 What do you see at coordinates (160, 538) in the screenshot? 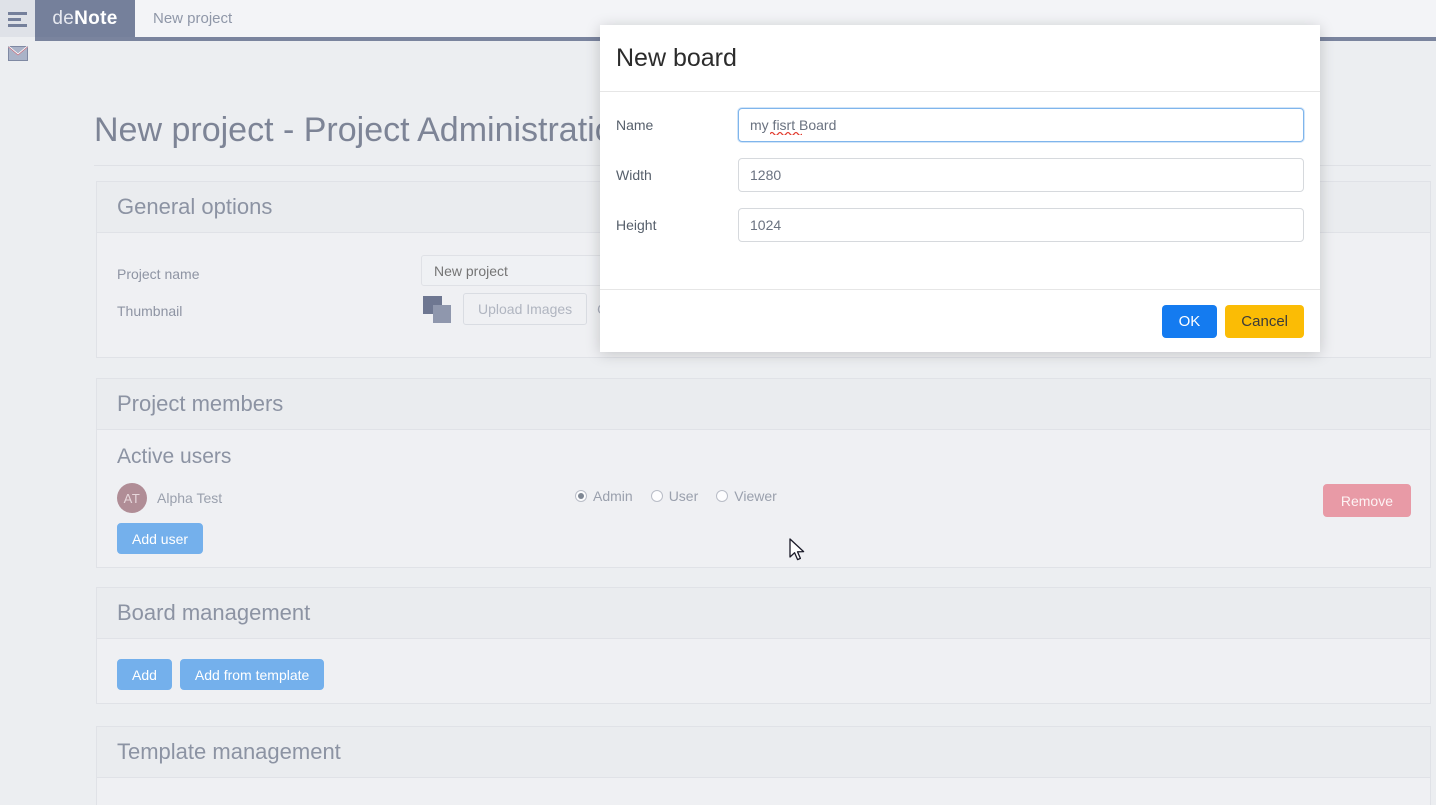
I see `add-user-button: Add user` at bounding box center [160, 538].